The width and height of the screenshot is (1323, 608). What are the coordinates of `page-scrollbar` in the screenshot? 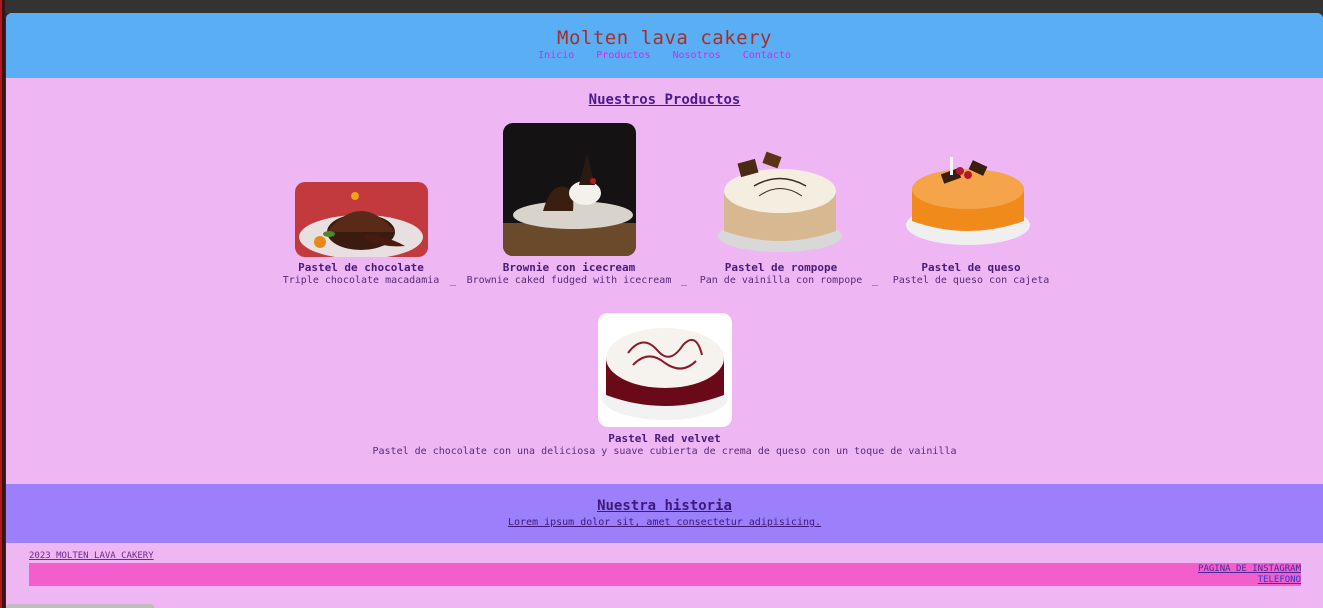 It's located at (80, 606).